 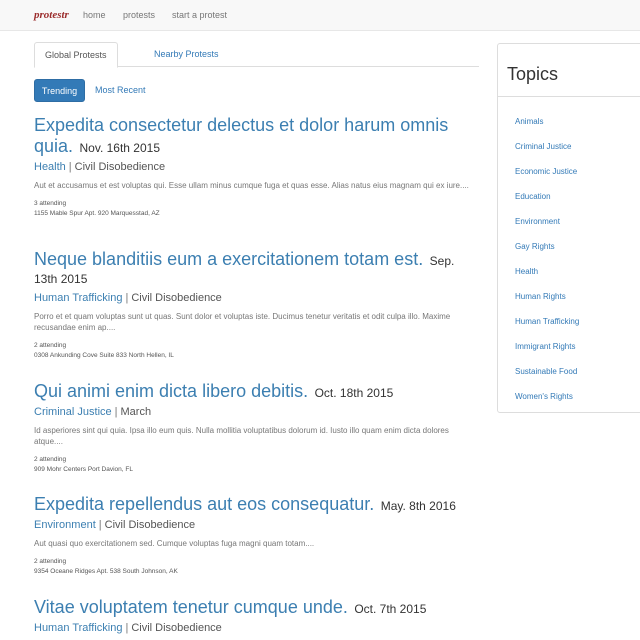 What do you see at coordinates (537, 221) in the screenshot?
I see `topic-link-environment: Environment` at bounding box center [537, 221].